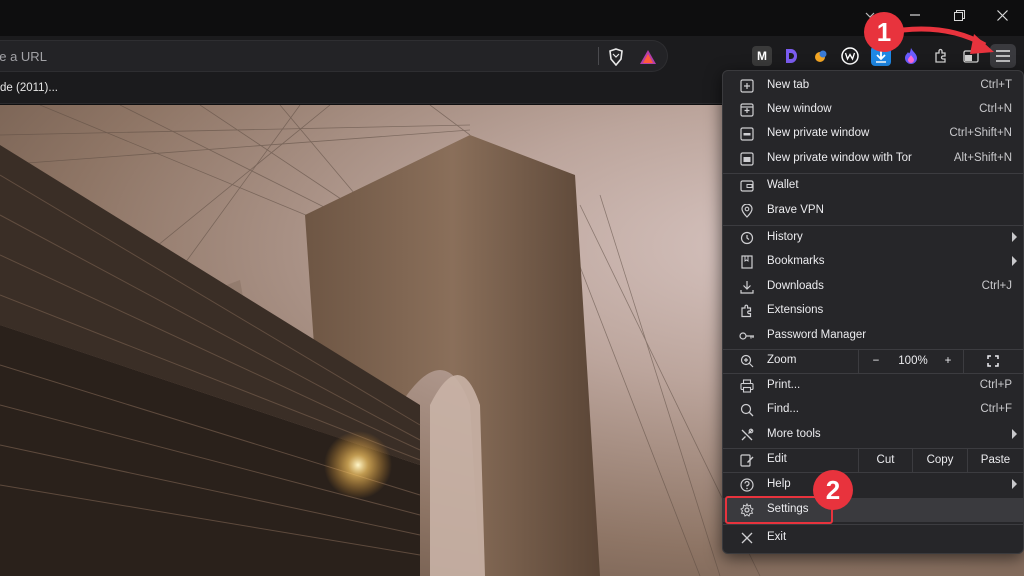 The image size is (1024, 576). Describe the element at coordinates (873, 386) in the screenshot. I see `menu-item-print: Print... Ctrl+P` at that location.